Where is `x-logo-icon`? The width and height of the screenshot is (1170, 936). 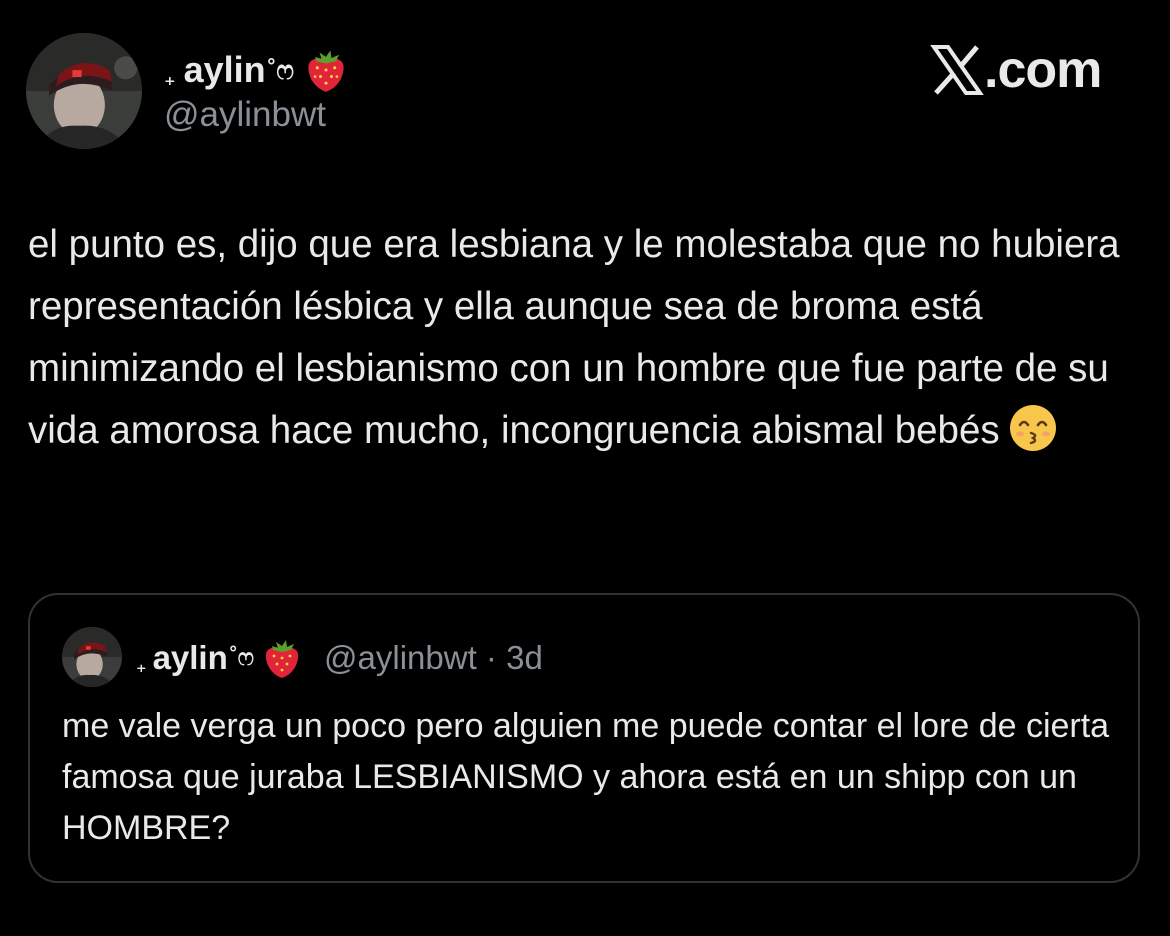 x-logo-icon is located at coordinates (957, 70).